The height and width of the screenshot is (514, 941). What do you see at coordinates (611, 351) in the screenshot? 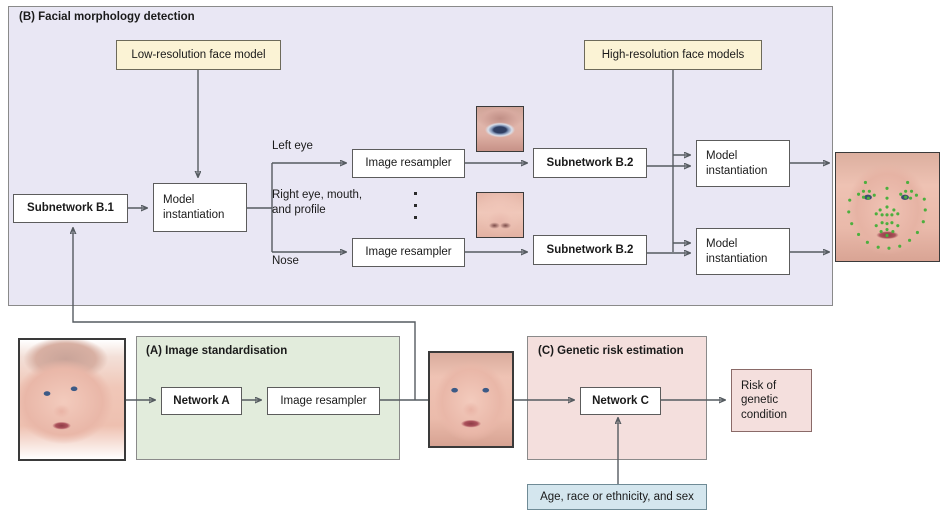
I see `panel-c-title: (C) Genetic risk estimation` at bounding box center [611, 351].